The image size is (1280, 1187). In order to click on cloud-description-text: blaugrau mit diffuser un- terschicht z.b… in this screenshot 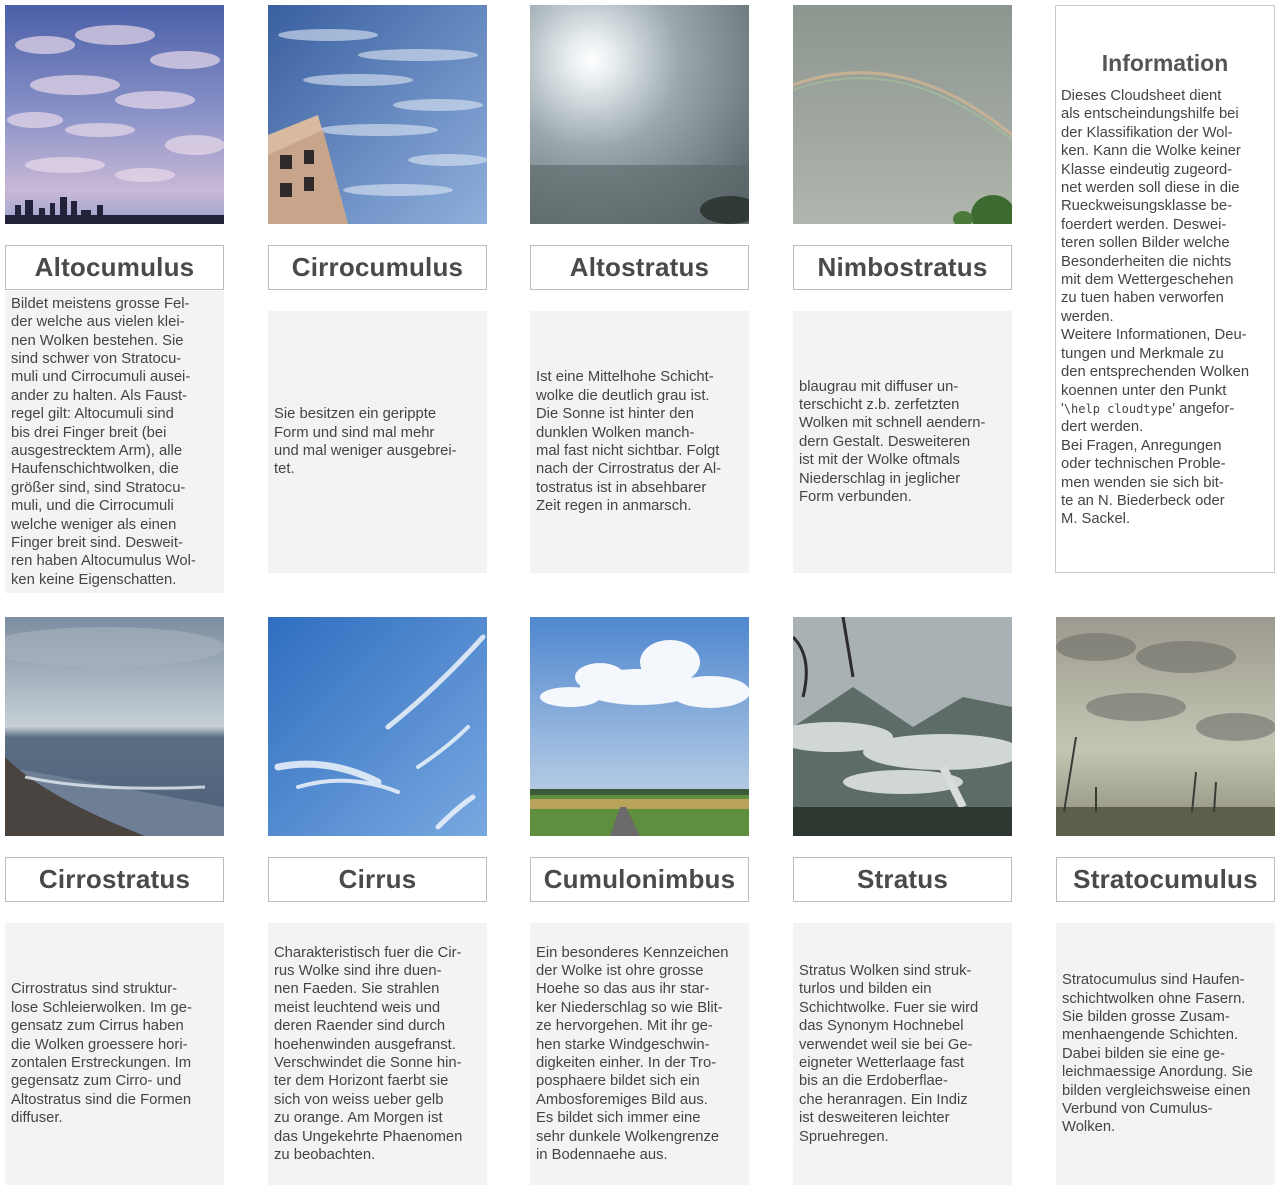, I will do `click(892, 442)`.